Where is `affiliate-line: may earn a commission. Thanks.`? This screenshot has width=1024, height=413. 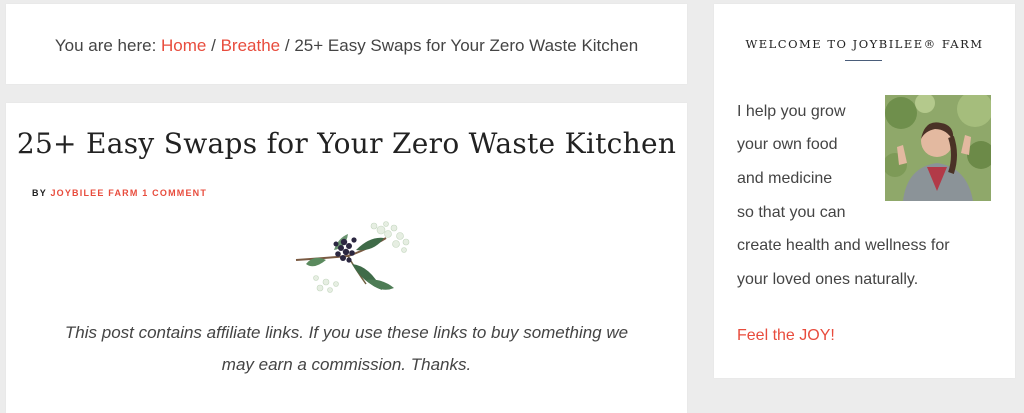 affiliate-line: may earn a commission. Thanks. is located at coordinates (346, 364).